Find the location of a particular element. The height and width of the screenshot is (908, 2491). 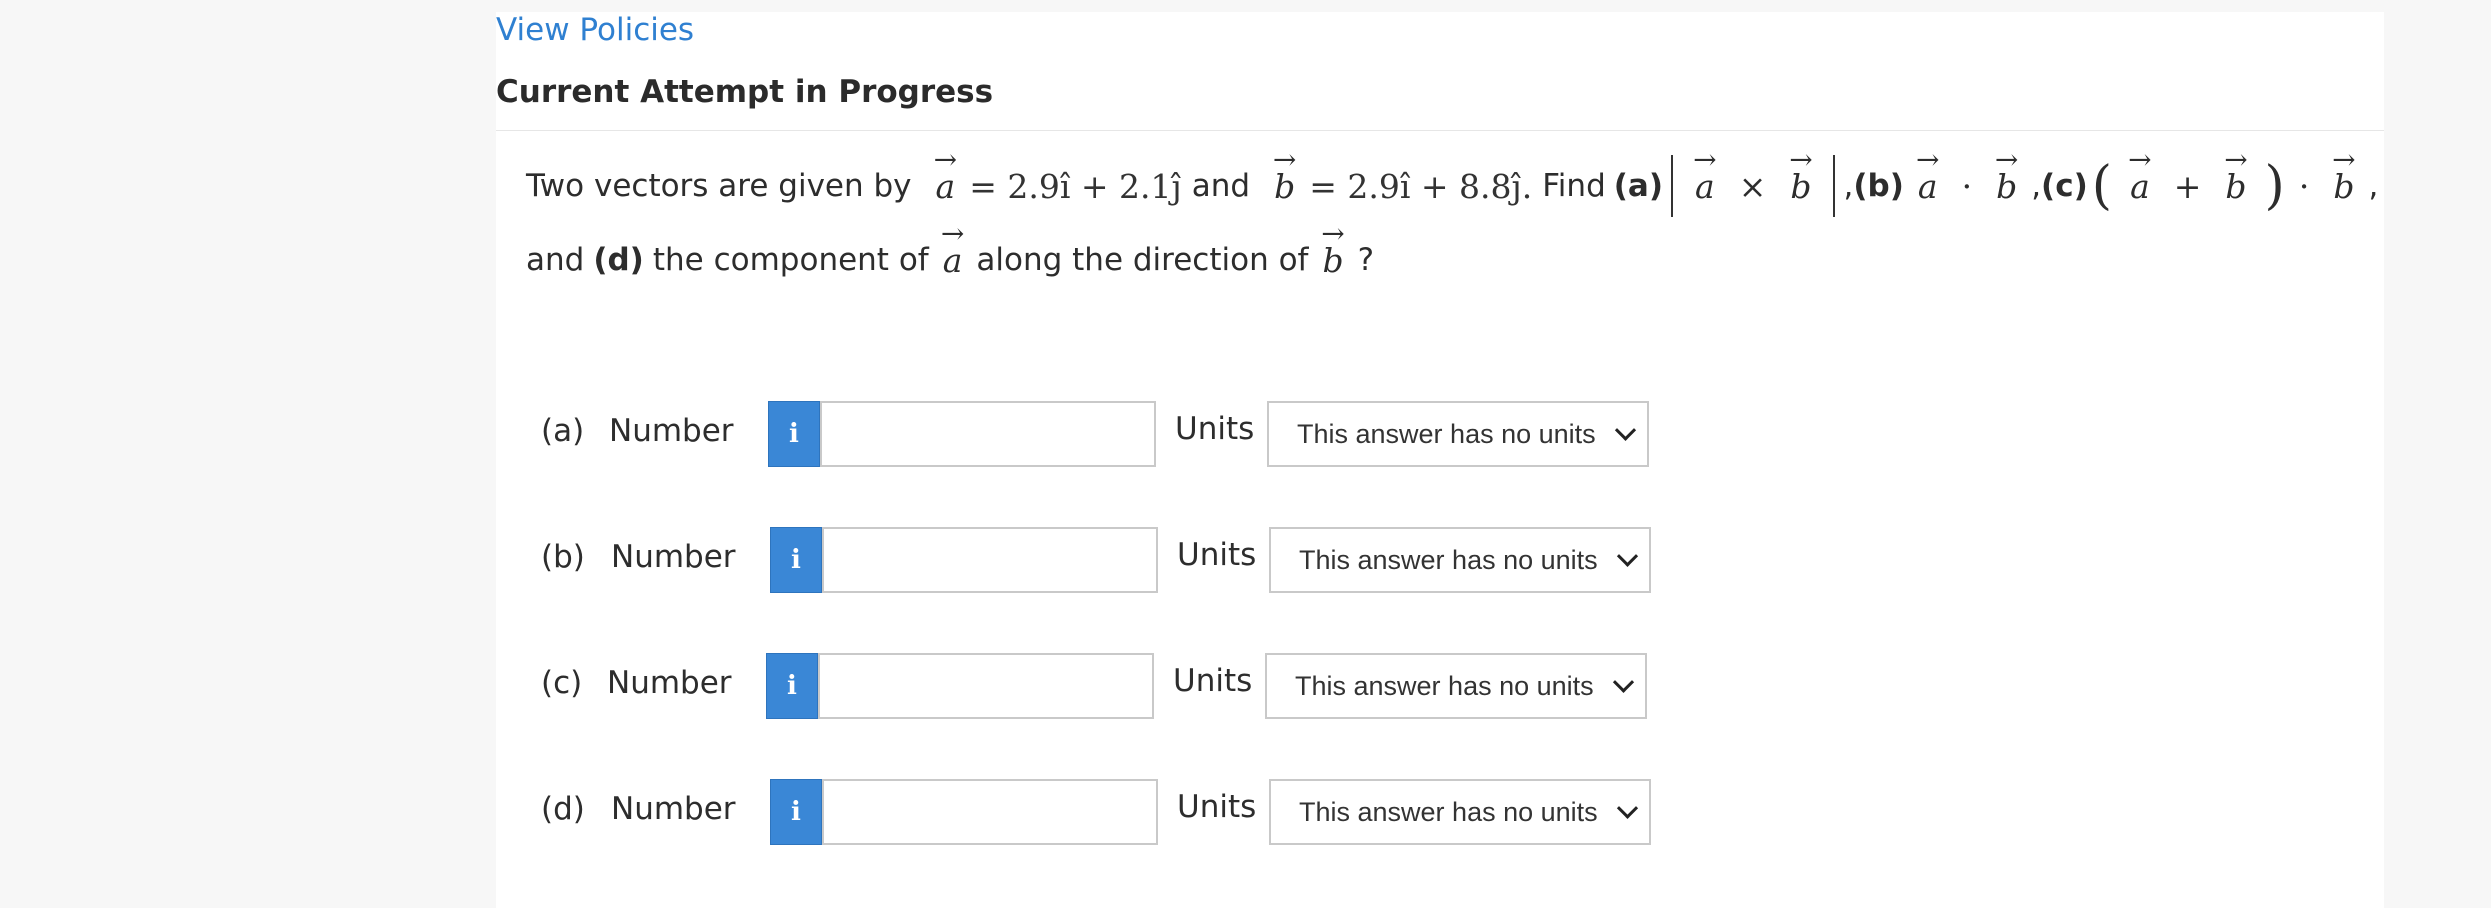

part-b-tag: (b) is located at coordinates (1878, 186).